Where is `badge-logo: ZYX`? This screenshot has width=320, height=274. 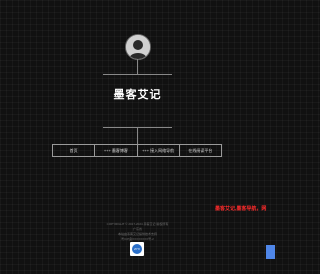 badge-logo: ZYX is located at coordinates (137, 249).